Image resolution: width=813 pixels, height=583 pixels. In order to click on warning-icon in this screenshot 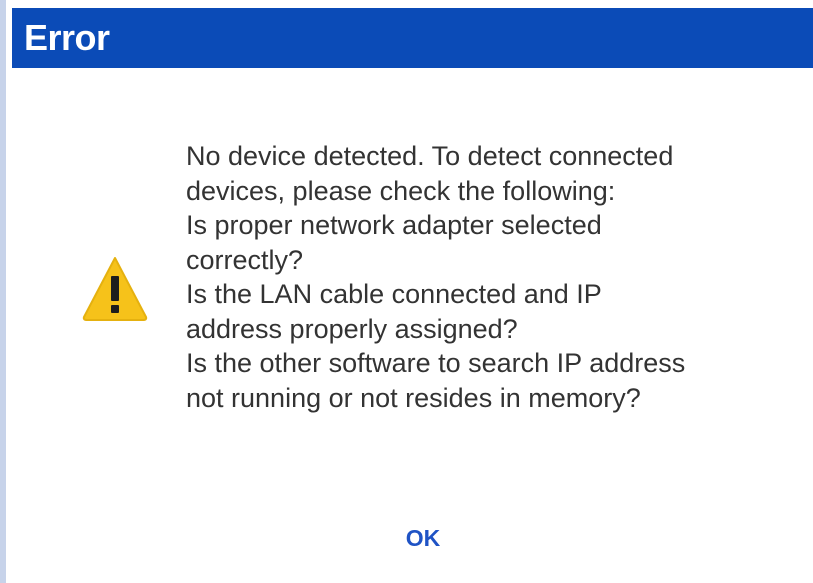, I will do `click(115, 288)`.